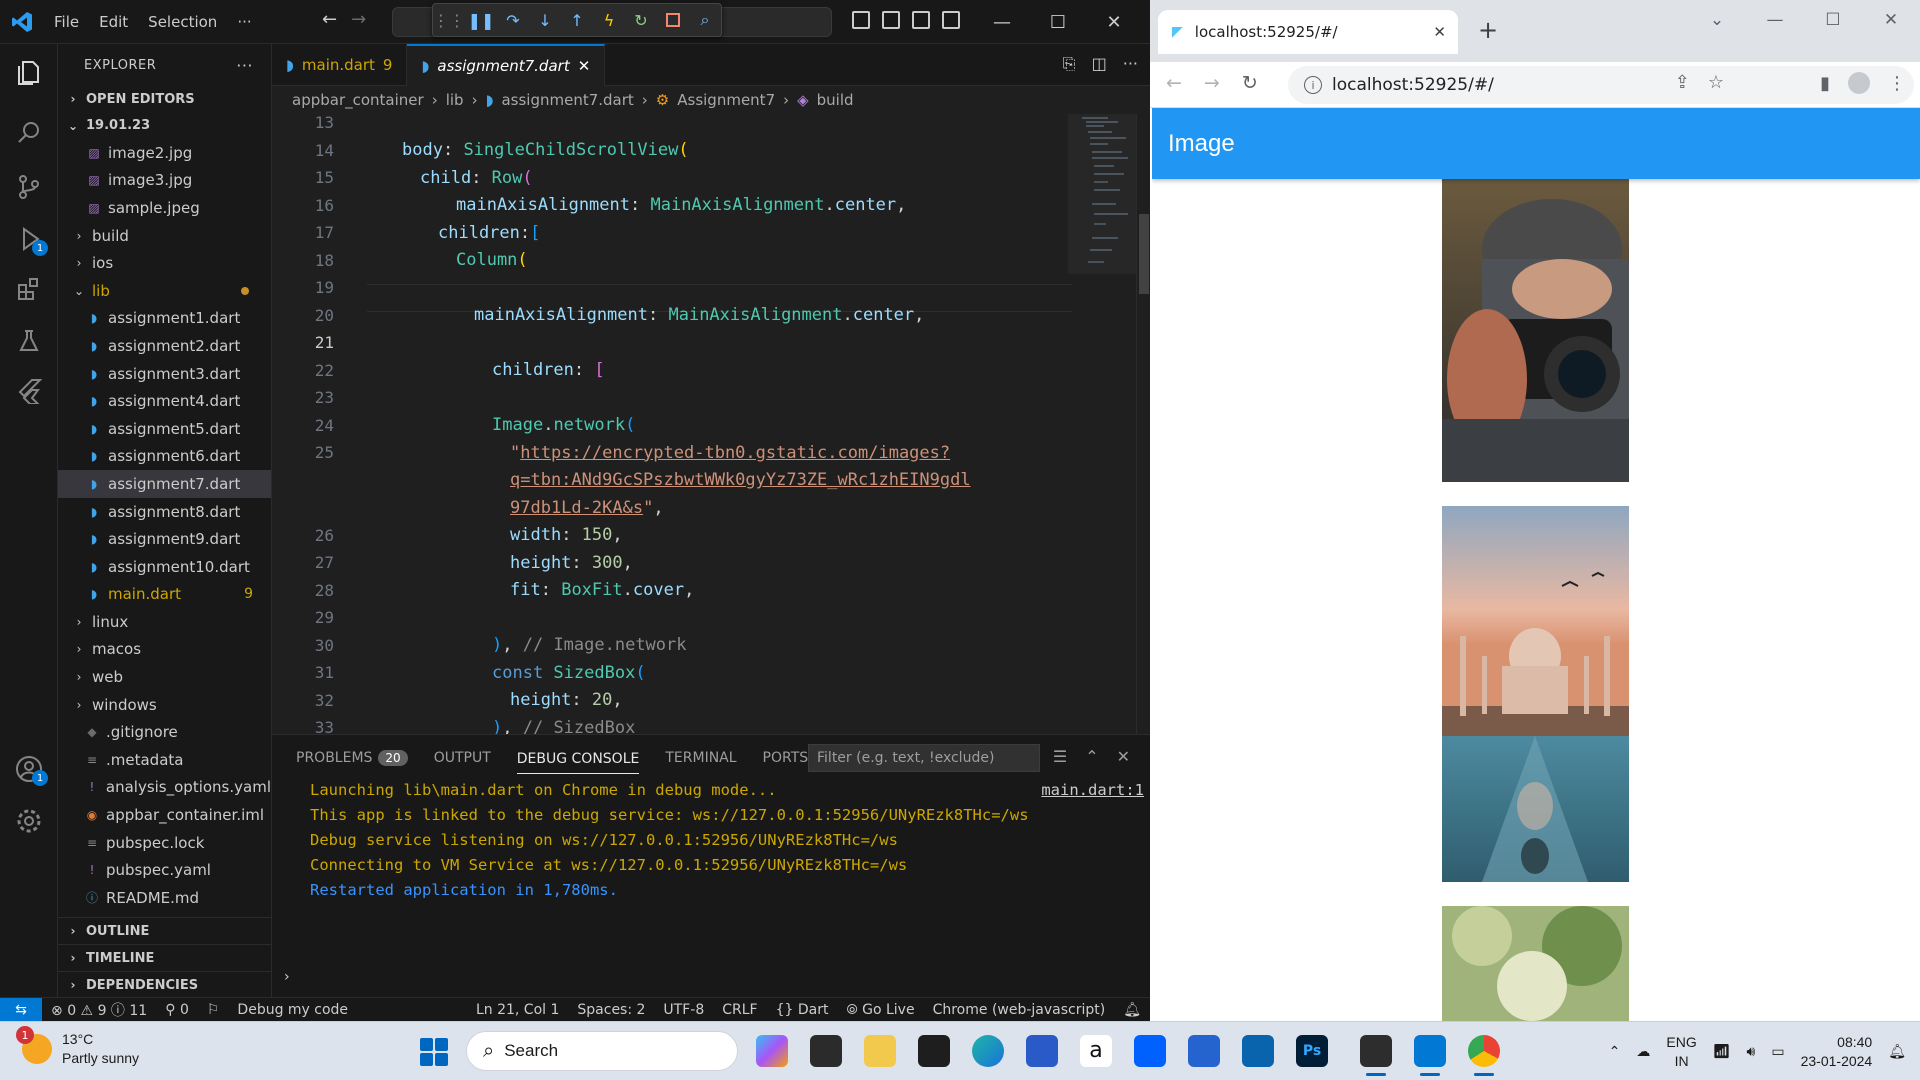  I want to click on toggle-sidebar-icon, so click(861, 20).